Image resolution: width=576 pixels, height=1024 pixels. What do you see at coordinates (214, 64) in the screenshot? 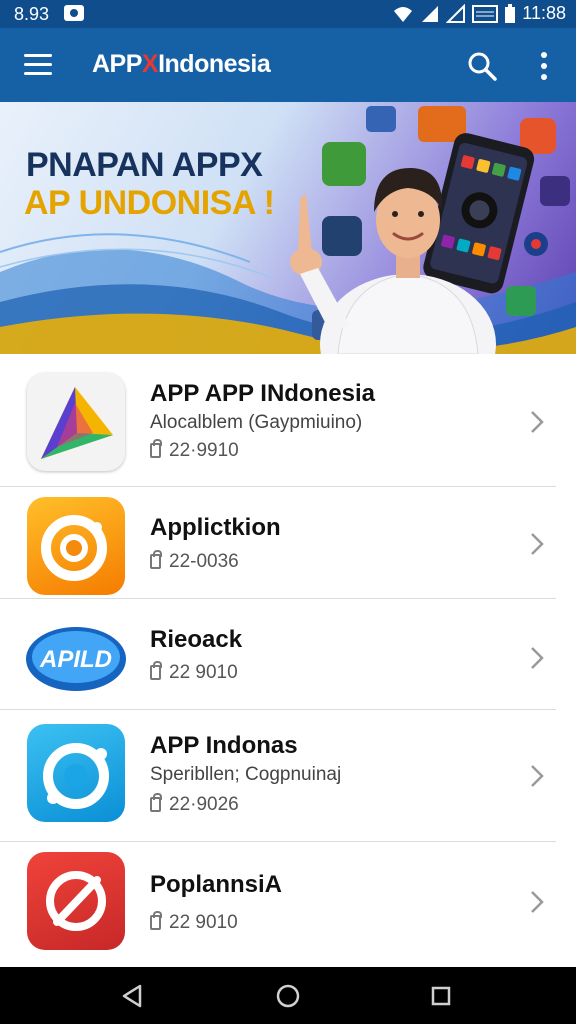
I see `app-title-suffix: Indonesia` at bounding box center [214, 64].